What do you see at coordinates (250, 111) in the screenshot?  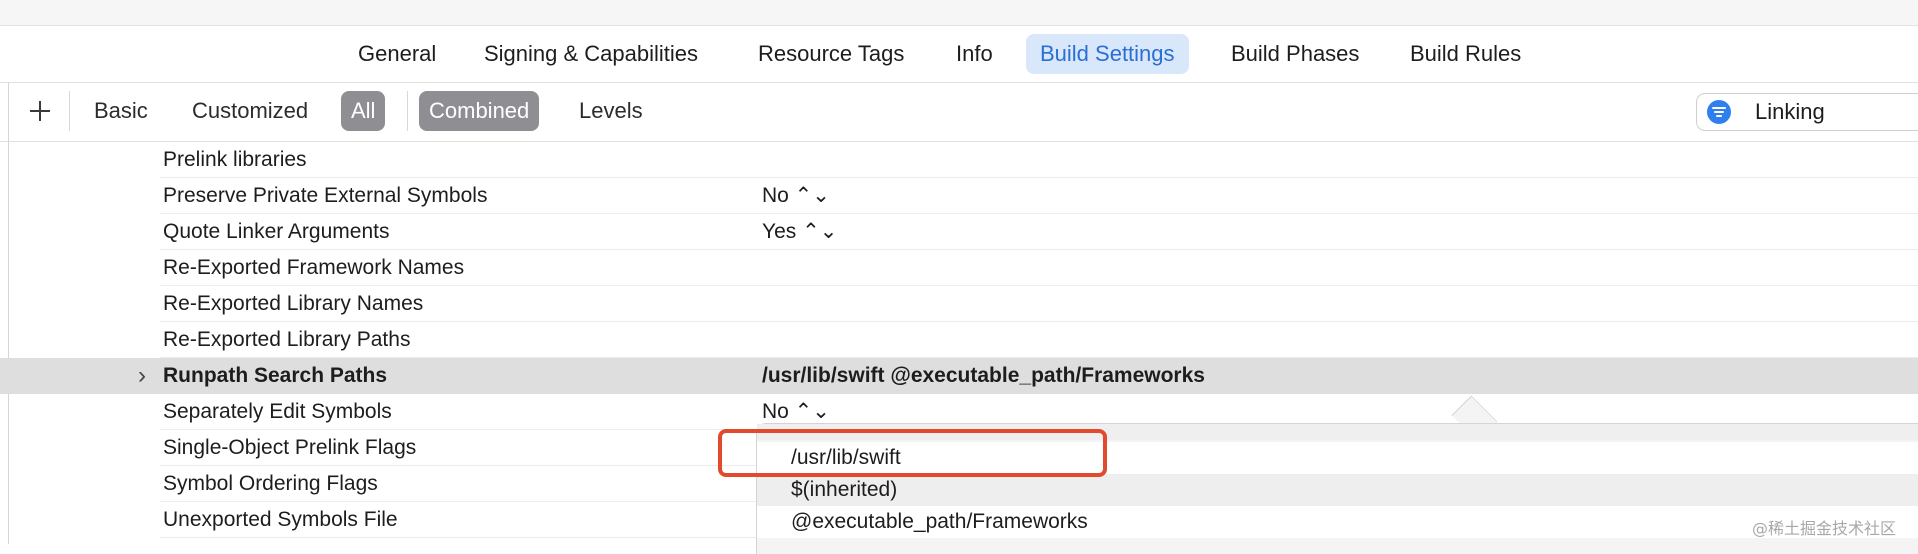 I see `filter-customized-button: Customized` at bounding box center [250, 111].